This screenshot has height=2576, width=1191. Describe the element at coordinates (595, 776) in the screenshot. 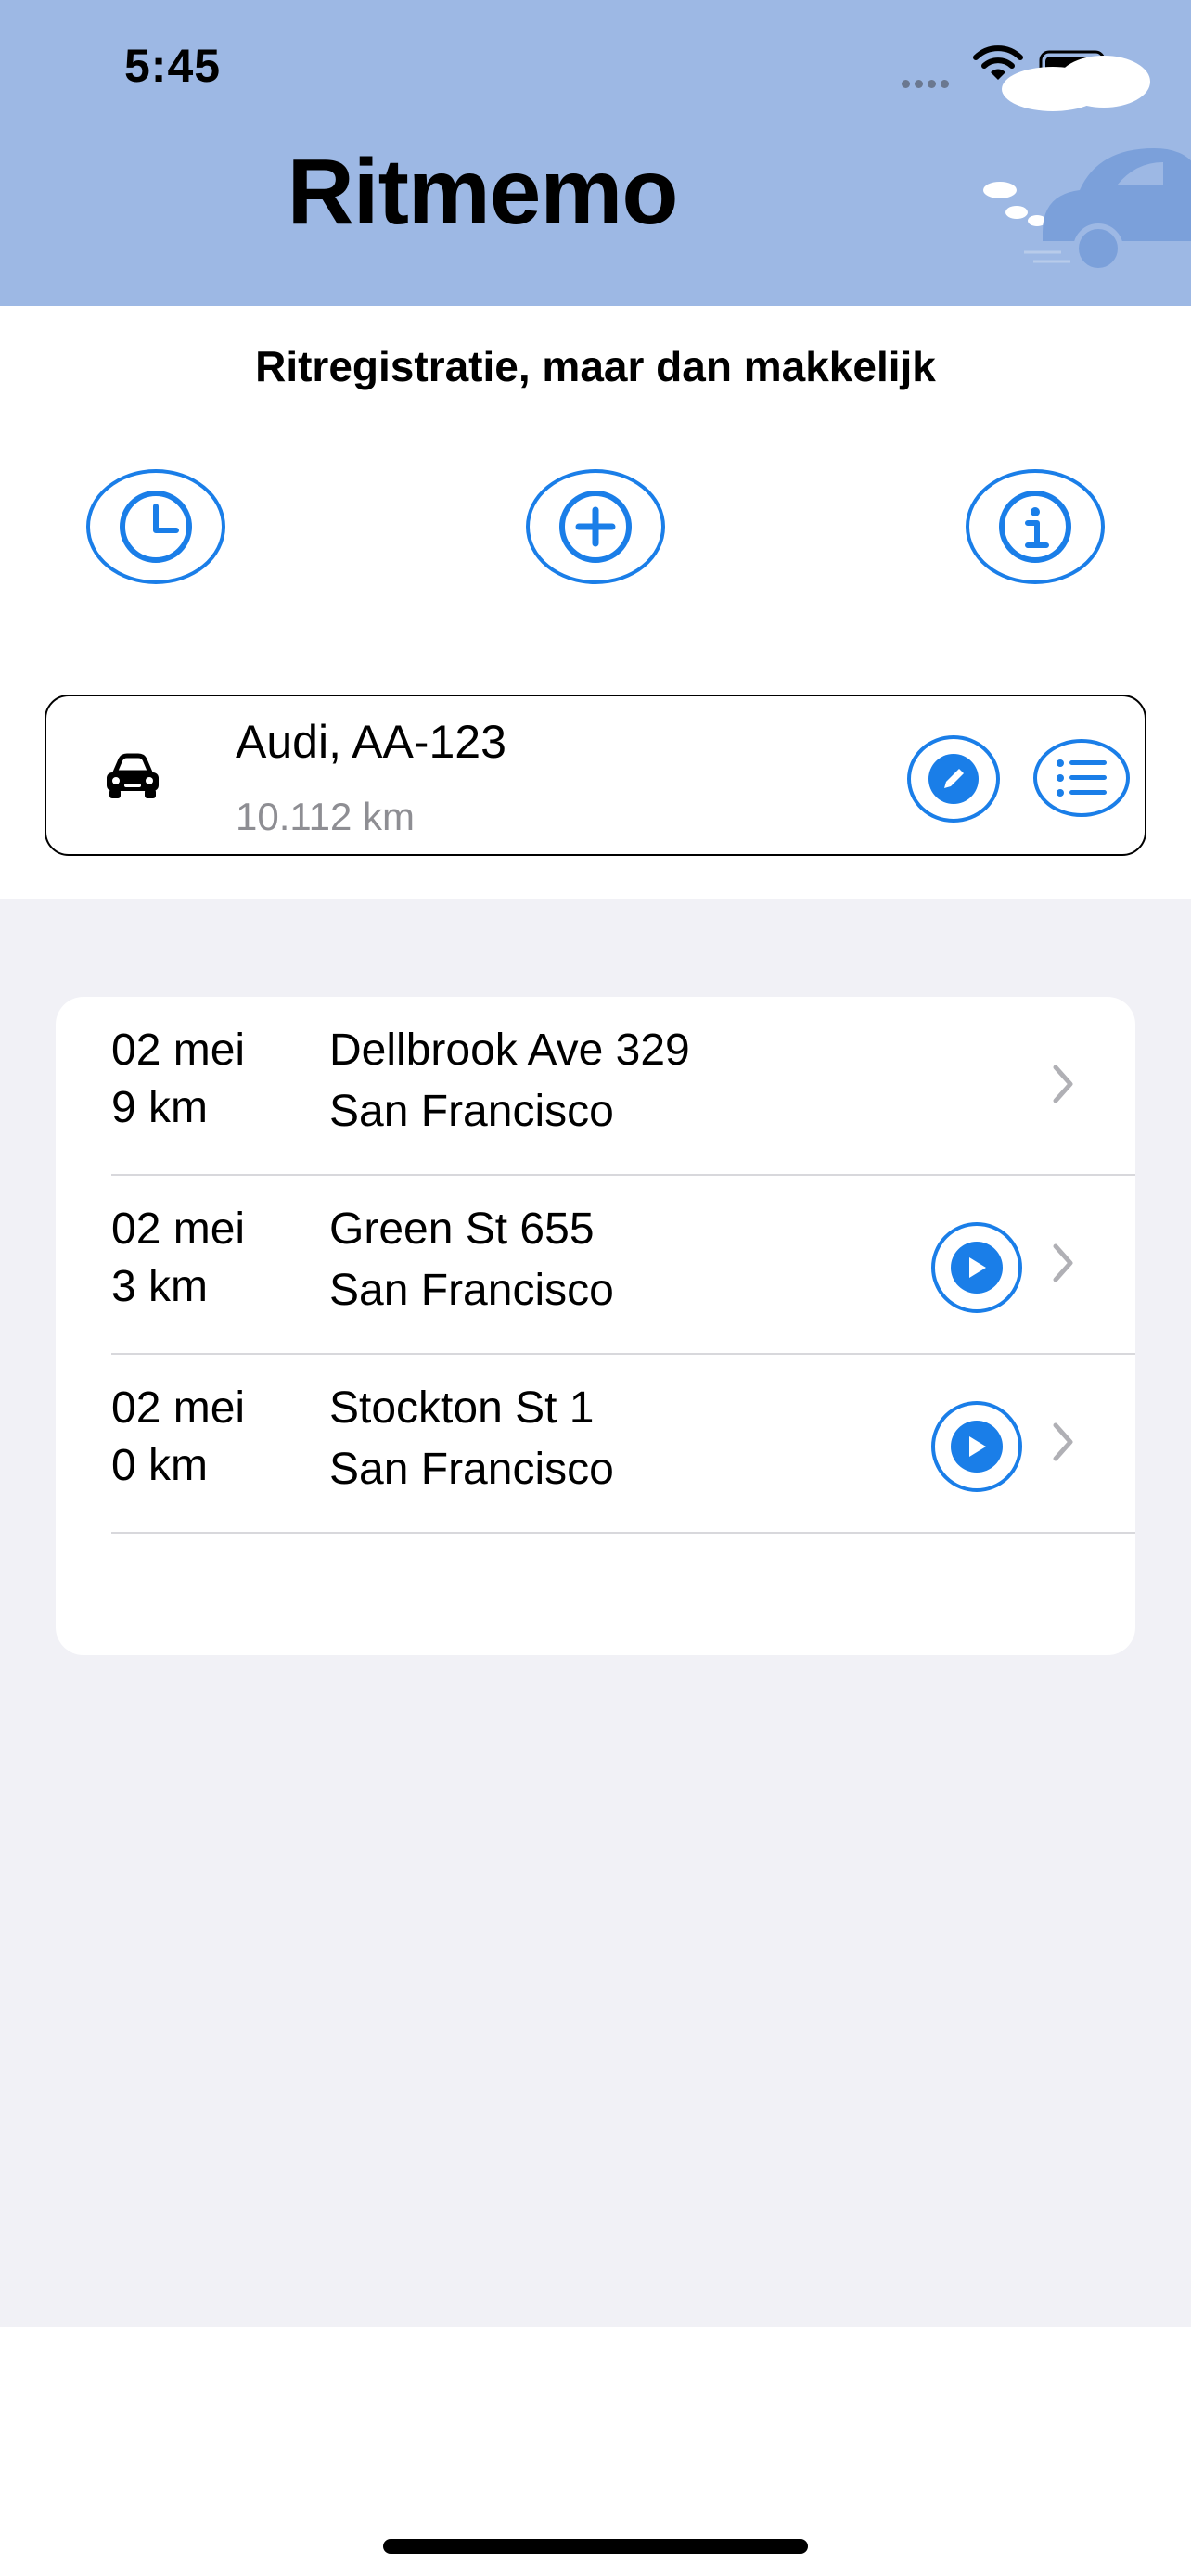

I see `vehicle-card: Audi, AA-123 10.112 km` at that location.